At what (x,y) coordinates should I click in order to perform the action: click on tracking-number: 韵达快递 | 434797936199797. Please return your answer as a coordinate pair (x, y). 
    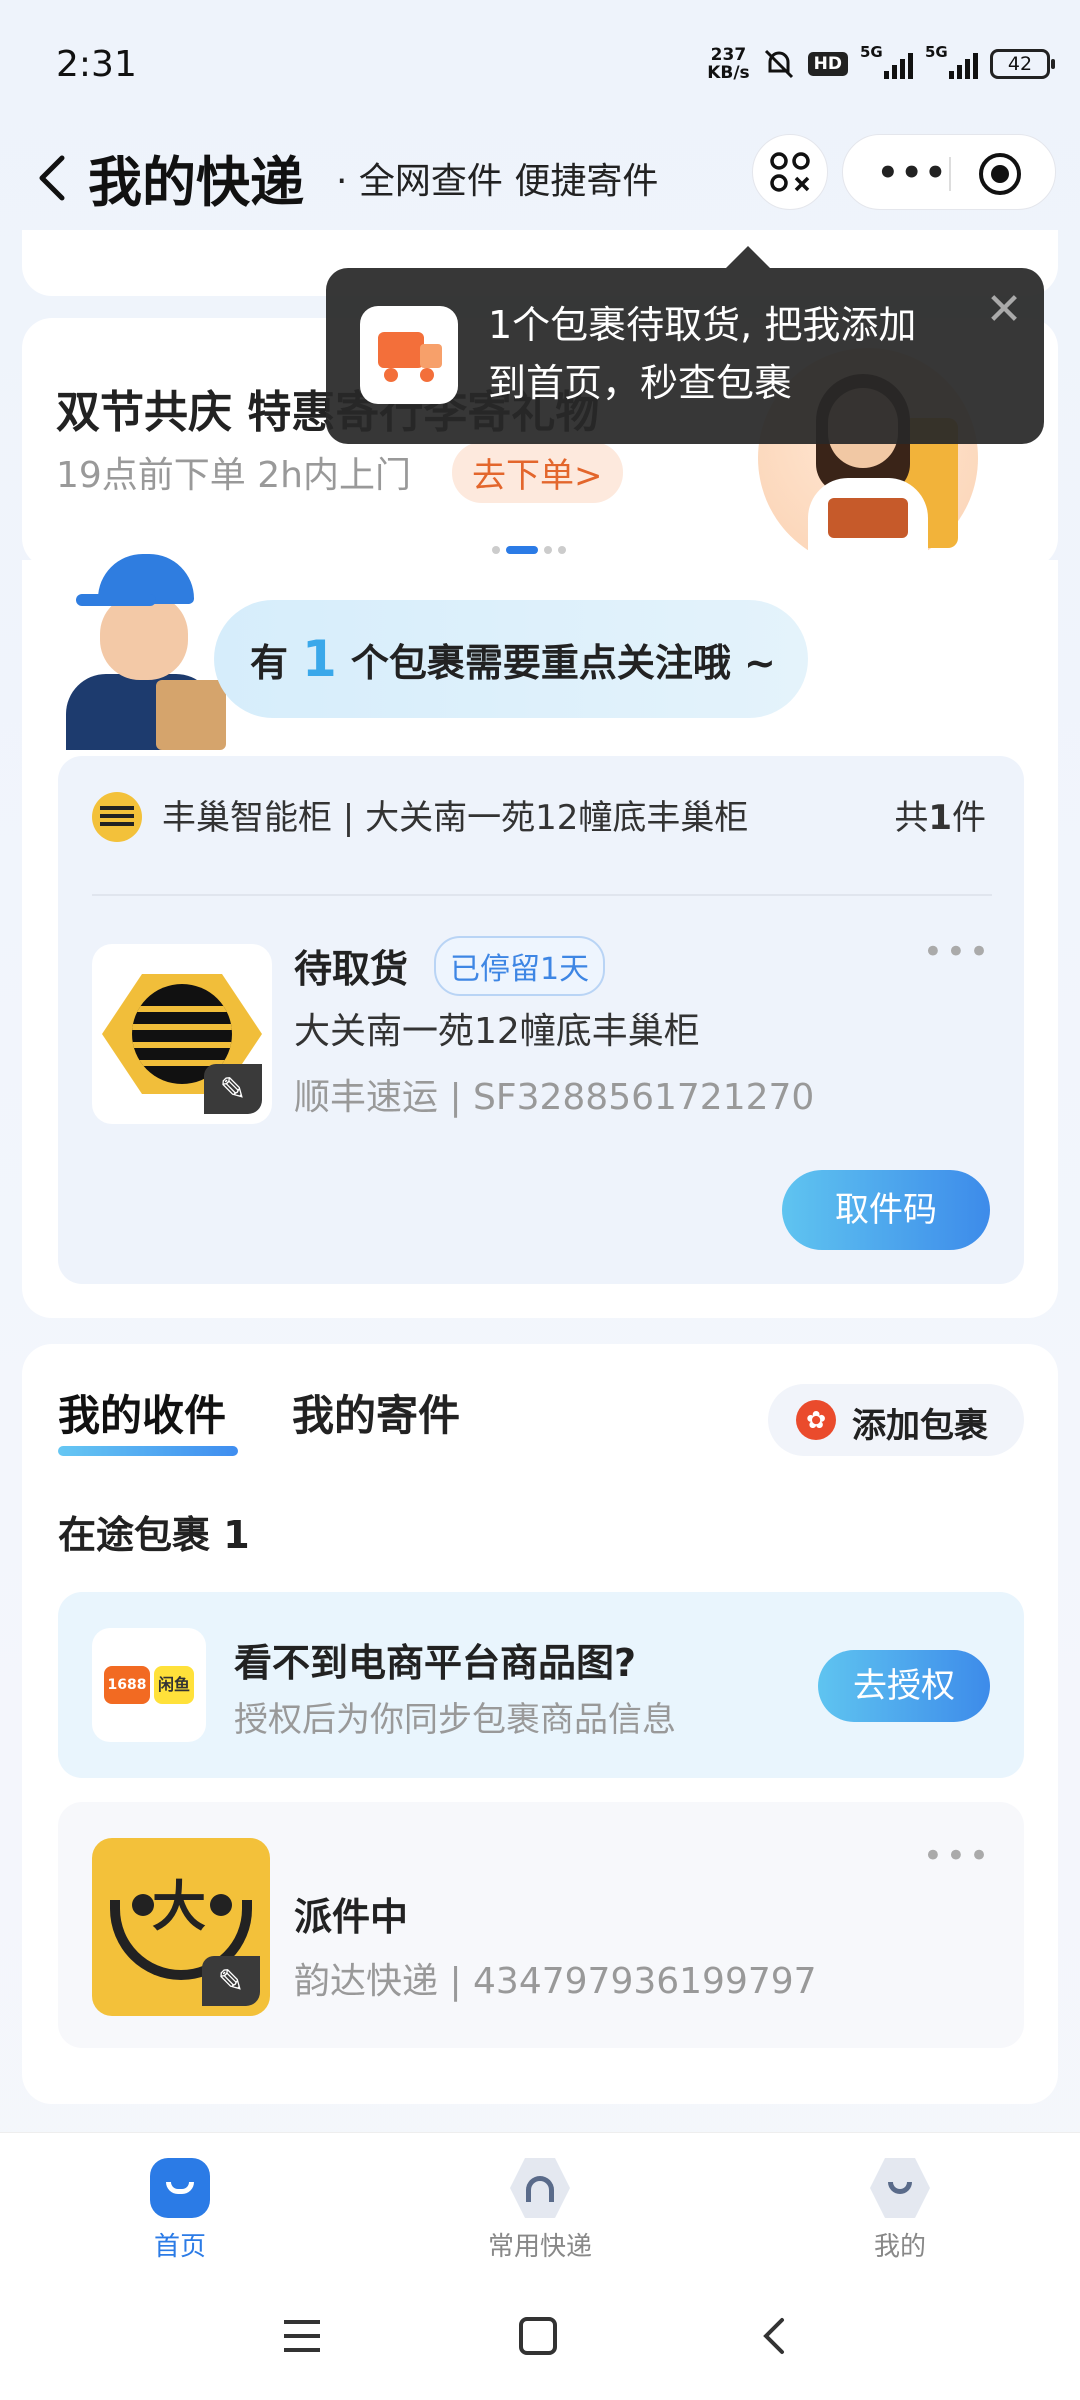
    Looking at the image, I should click on (555, 1981).